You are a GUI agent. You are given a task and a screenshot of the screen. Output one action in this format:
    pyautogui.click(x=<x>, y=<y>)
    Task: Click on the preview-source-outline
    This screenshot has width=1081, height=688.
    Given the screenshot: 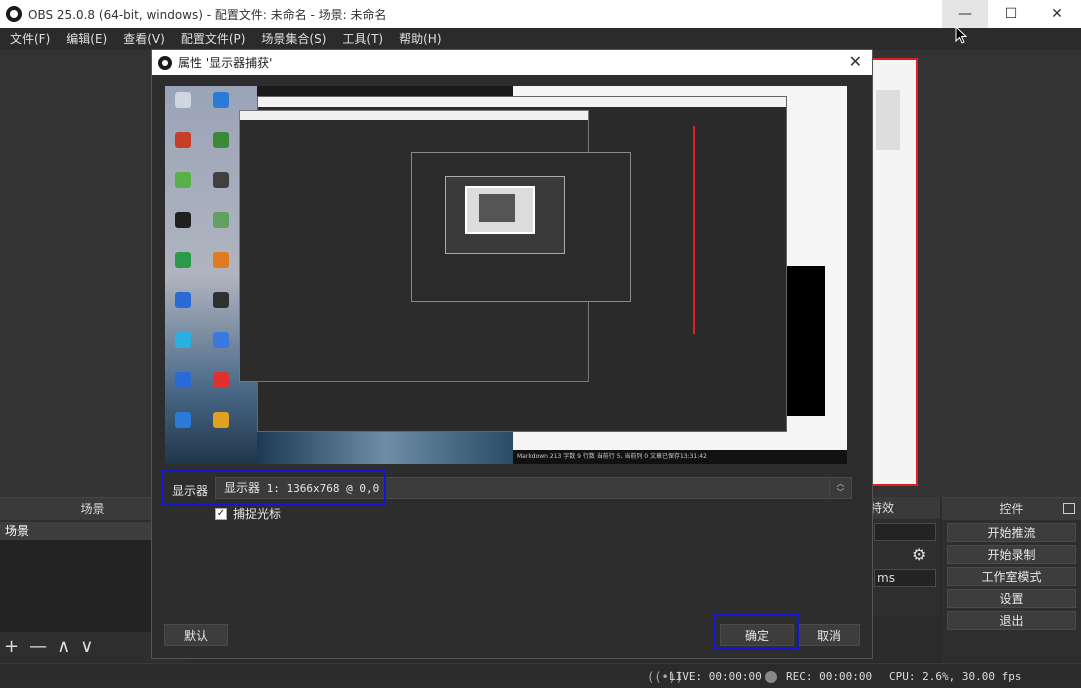 What is the action you would take?
    pyautogui.click(x=894, y=272)
    